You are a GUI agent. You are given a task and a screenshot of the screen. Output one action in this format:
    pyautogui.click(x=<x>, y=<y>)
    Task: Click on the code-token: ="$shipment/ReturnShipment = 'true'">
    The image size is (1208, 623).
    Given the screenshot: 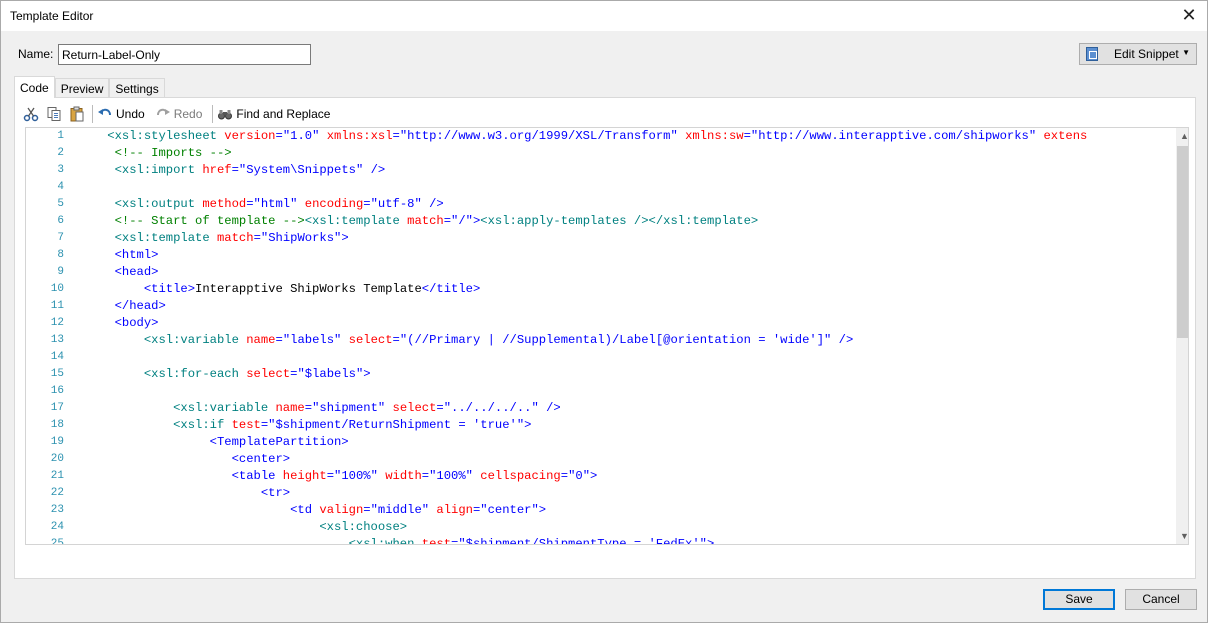 What is the action you would take?
    pyautogui.click(x=396, y=425)
    